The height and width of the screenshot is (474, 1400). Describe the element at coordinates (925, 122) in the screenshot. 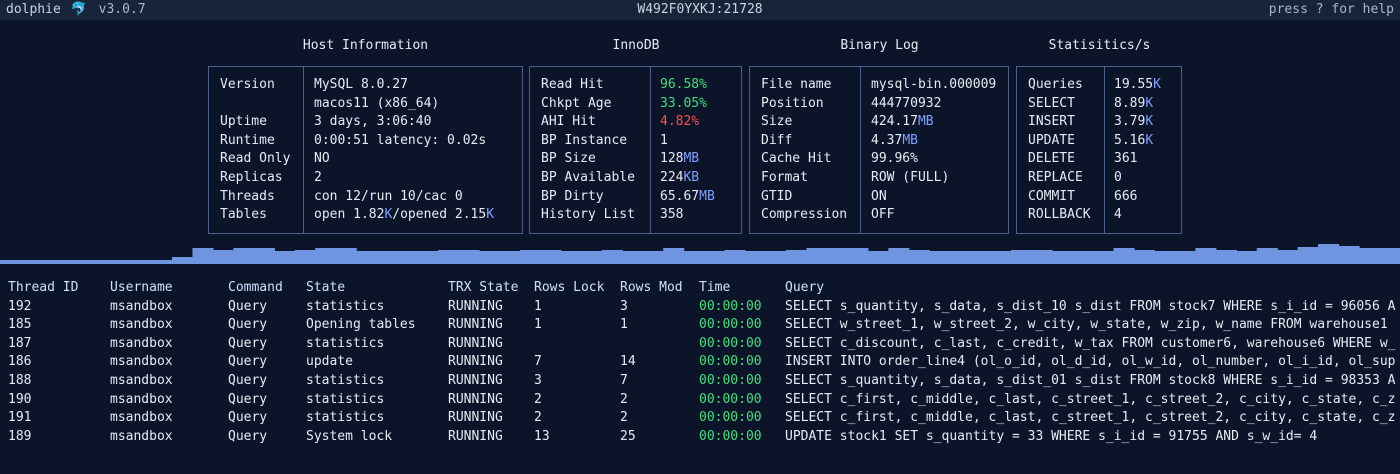

I see `binlog-unit: MB` at that location.